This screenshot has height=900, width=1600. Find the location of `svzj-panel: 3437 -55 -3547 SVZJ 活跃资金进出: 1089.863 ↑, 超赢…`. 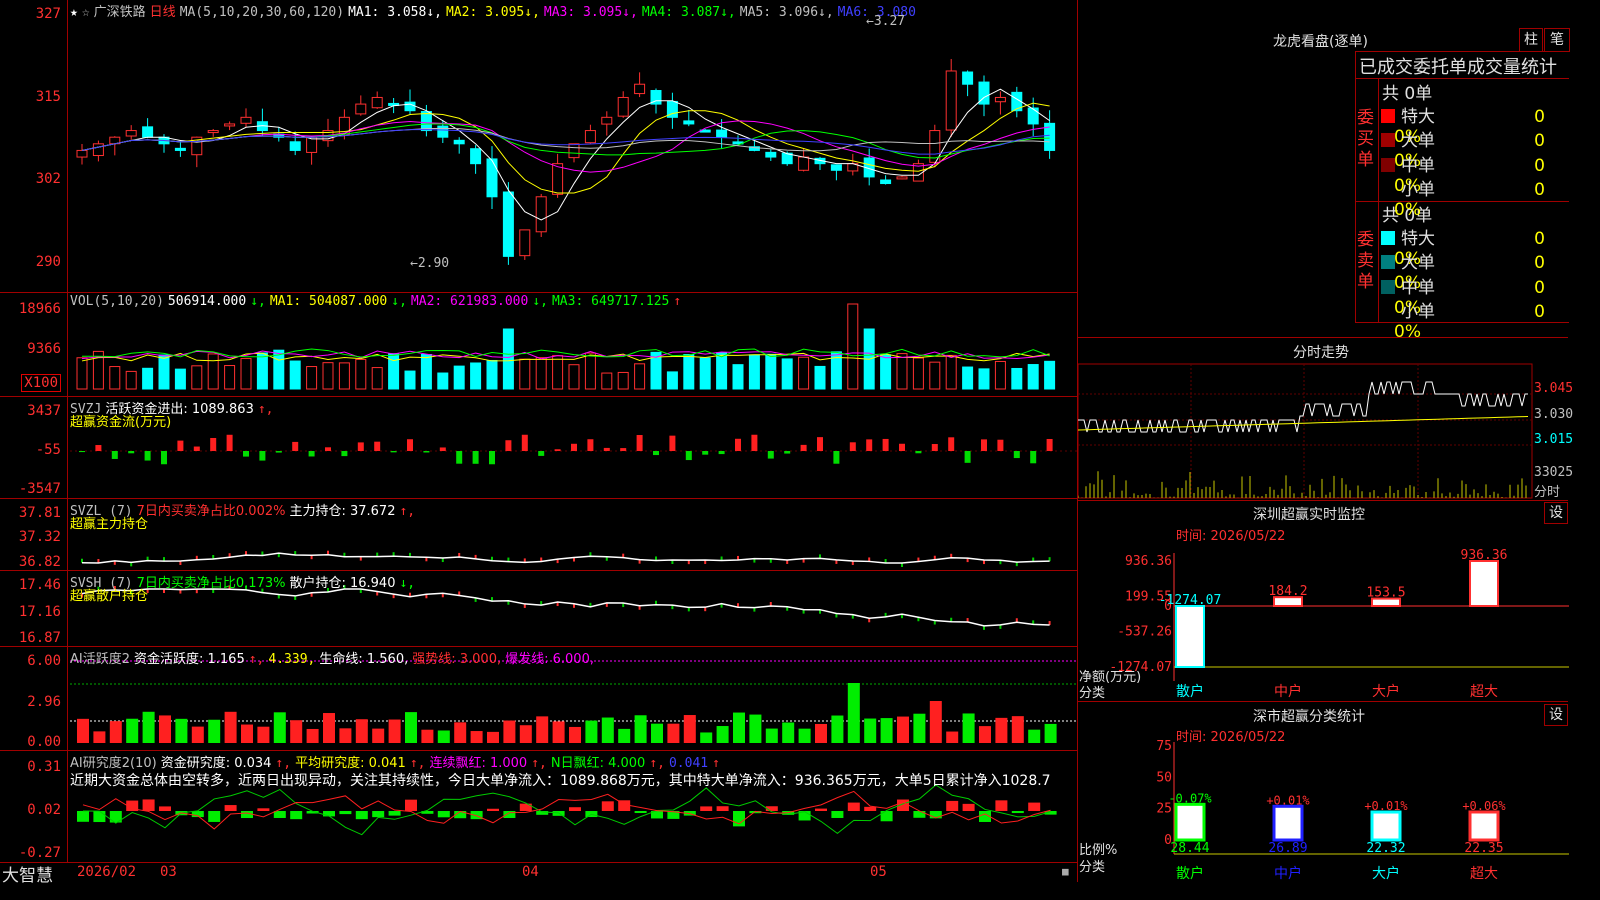

svzj-panel: 3437 -55 -3547 SVZJ 活跃资金进出: 1089.863 ↑, 超赢… is located at coordinates (538, 448).